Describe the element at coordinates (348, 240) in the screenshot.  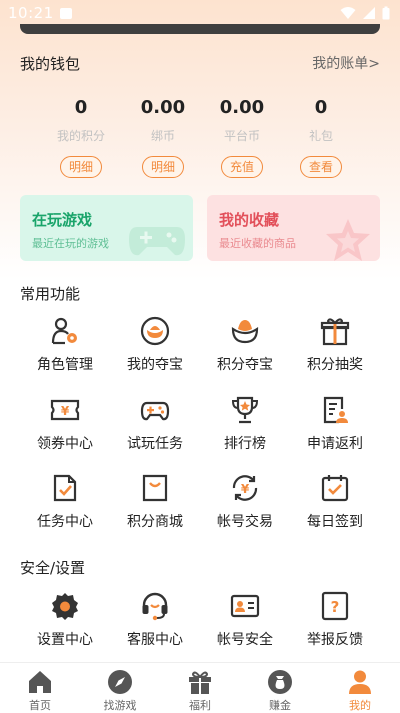
I see `star-decoration-icon` at that location.